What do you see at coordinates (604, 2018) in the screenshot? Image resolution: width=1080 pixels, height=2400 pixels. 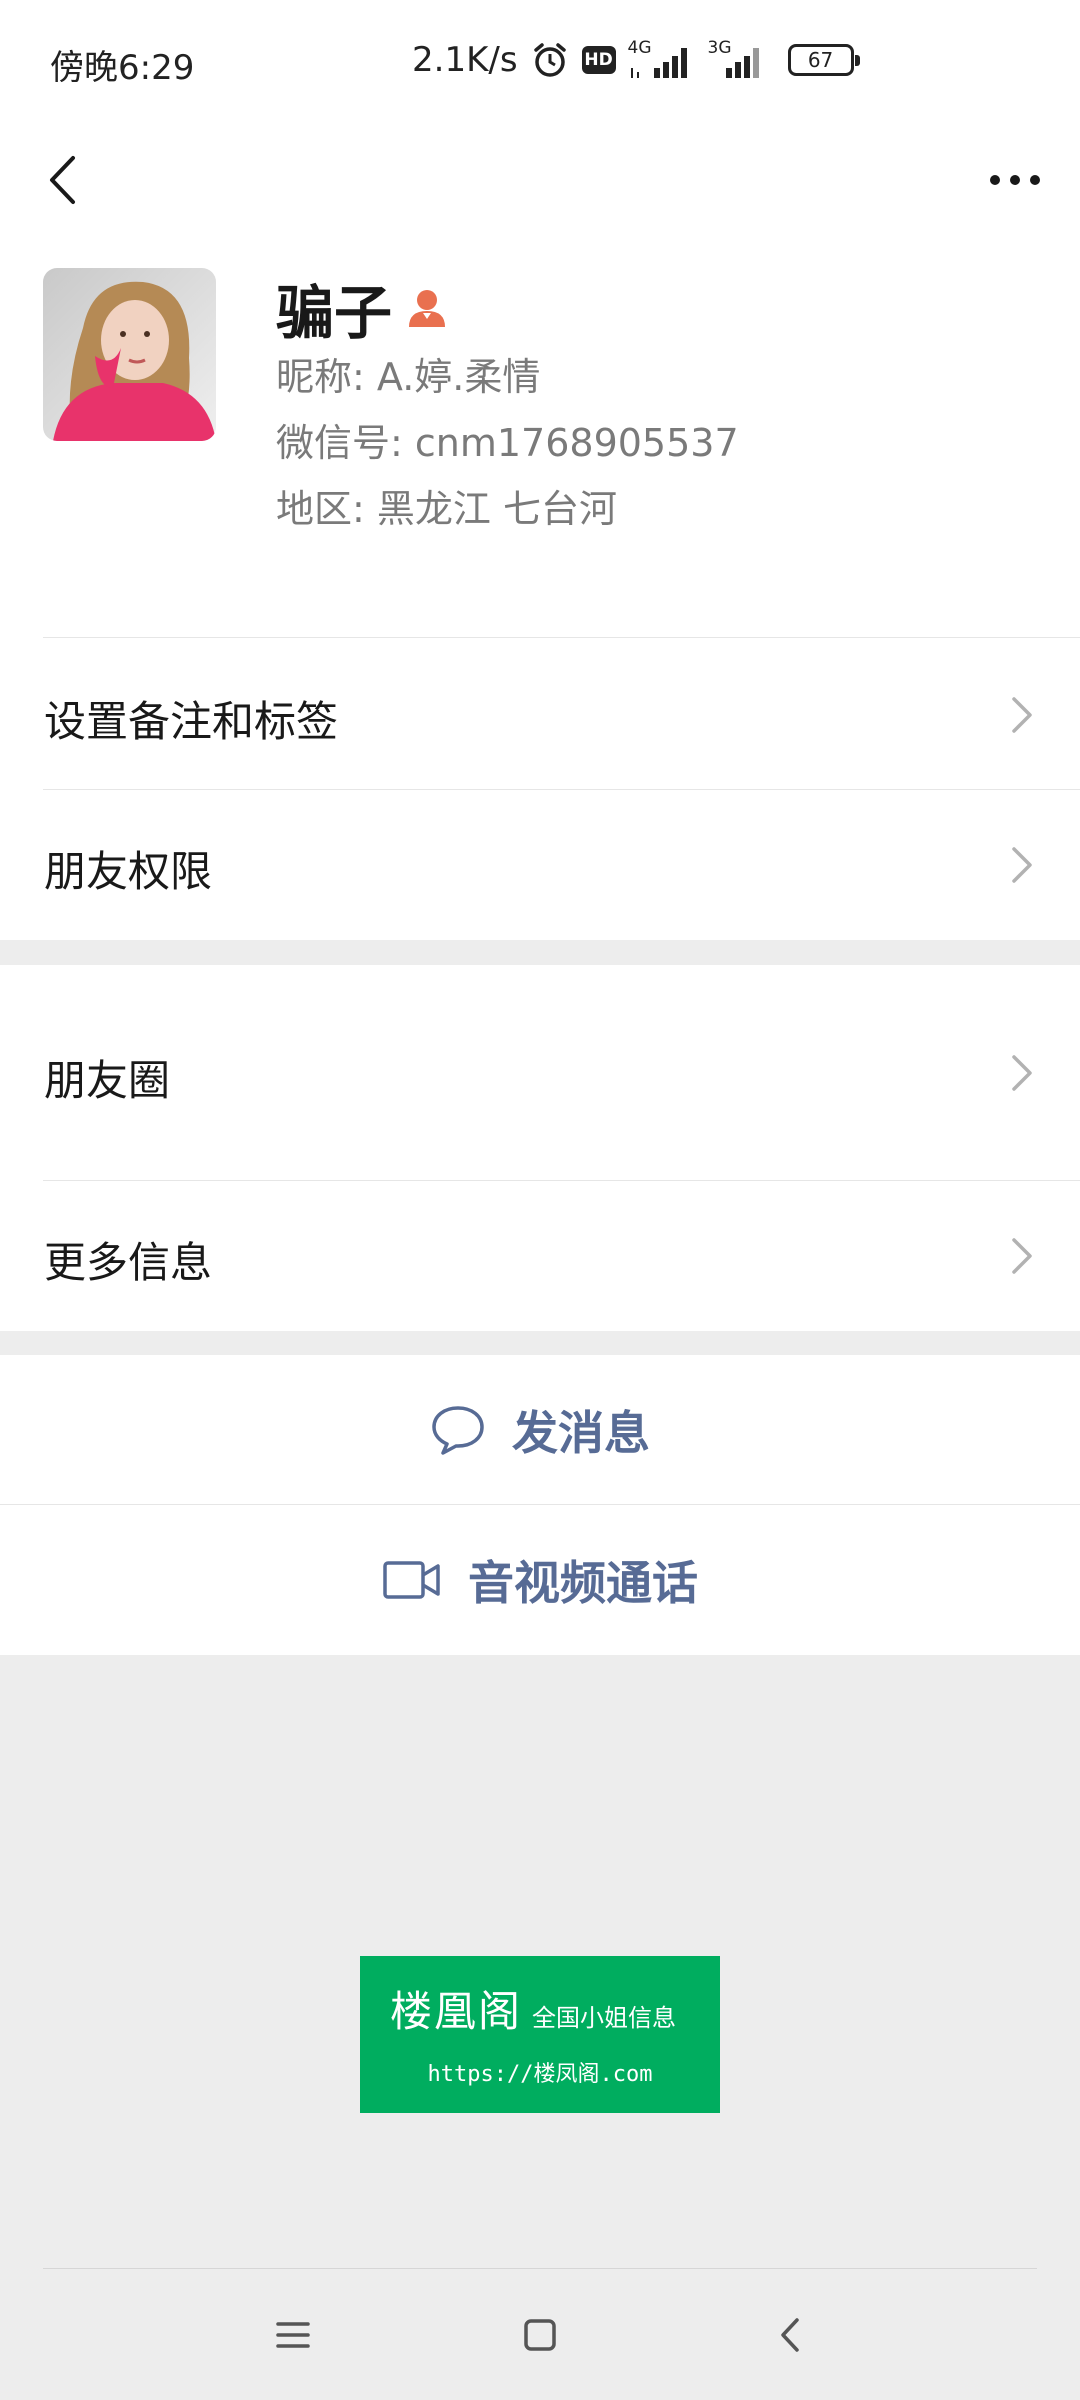 I see `watermark-subtitle: 全国小姐信息` at bounding box center [604, 2018].